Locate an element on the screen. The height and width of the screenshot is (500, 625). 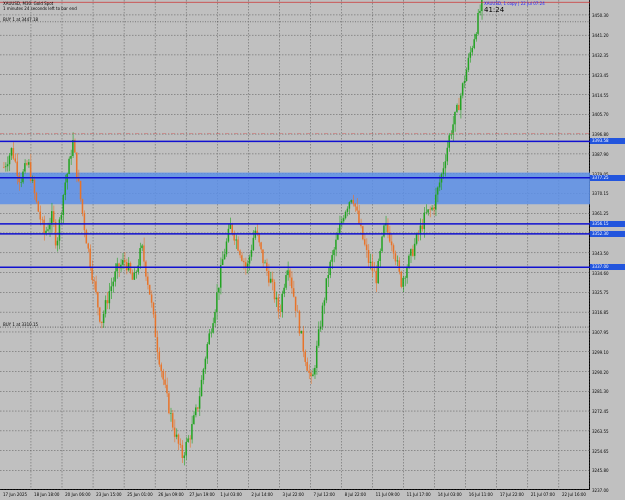
time-tick-label: 27 Jun 19:00 is located at coordinates (202, 494).